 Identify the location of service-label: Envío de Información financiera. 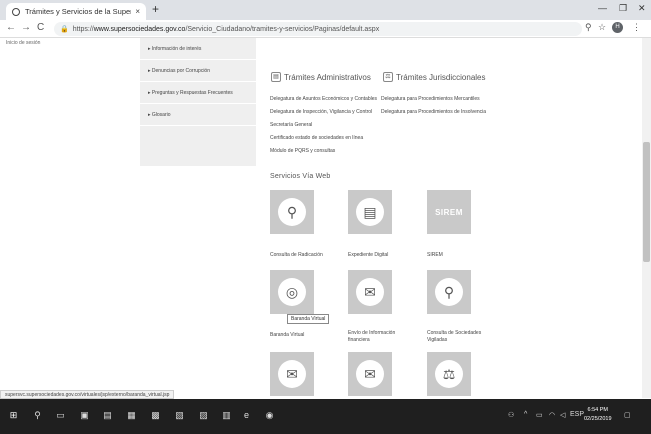
(376, 337).